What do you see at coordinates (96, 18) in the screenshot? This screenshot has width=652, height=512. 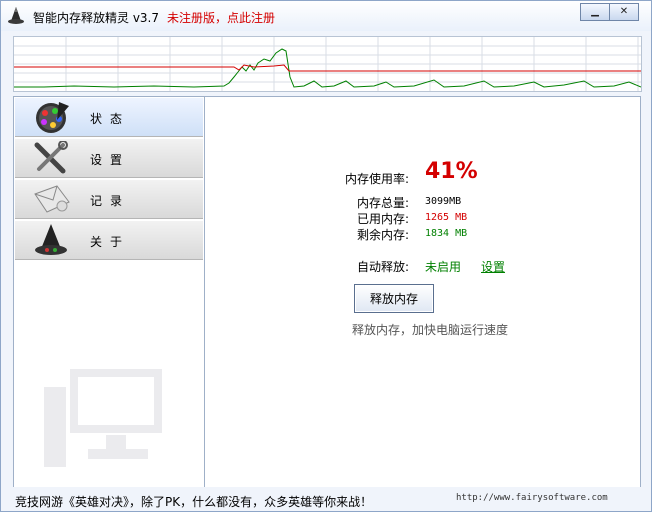 I see `window-title: 智能内存释放精灵 v3.7` at bounding box center [96, 18].